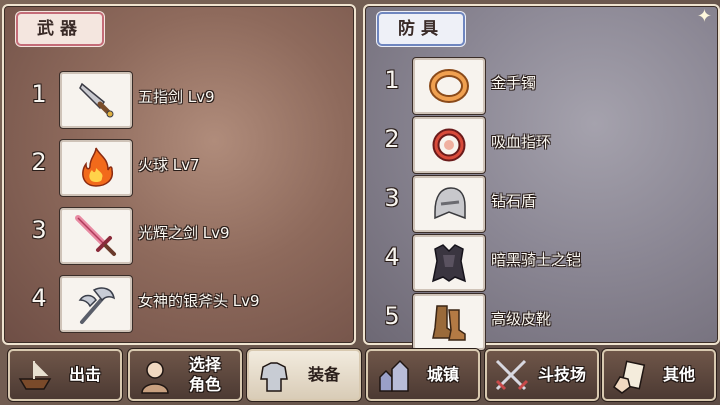 Image resolution: width=720 pixels, height=405 pixels. I want to click on nav-label: 斗技场, so click(561, 374).